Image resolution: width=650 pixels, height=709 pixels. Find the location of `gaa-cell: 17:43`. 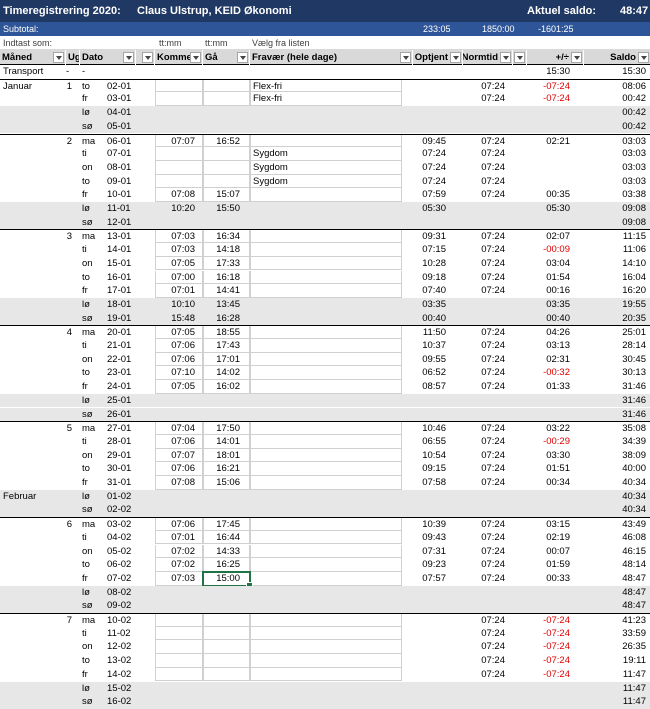

gaa-cell: 17:43 is located at coordinates (222, 345).